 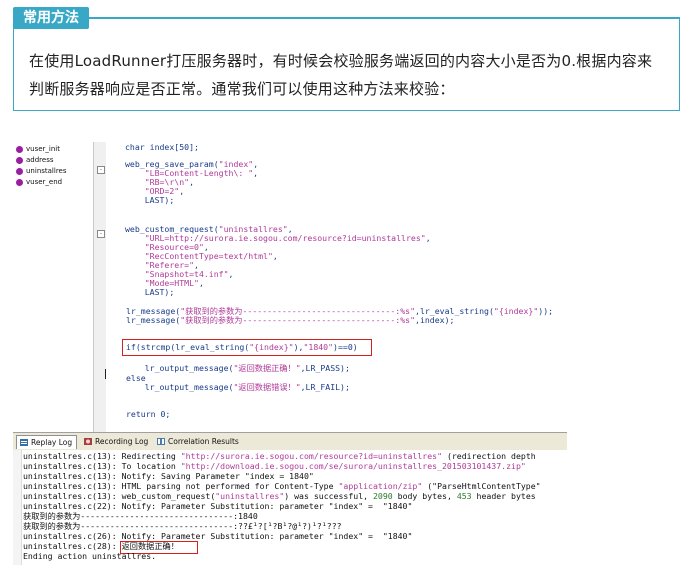 What do you see at coordinates (105, 374) in the screenshot?
I see `text-caret` at bounding box center [105, 374].